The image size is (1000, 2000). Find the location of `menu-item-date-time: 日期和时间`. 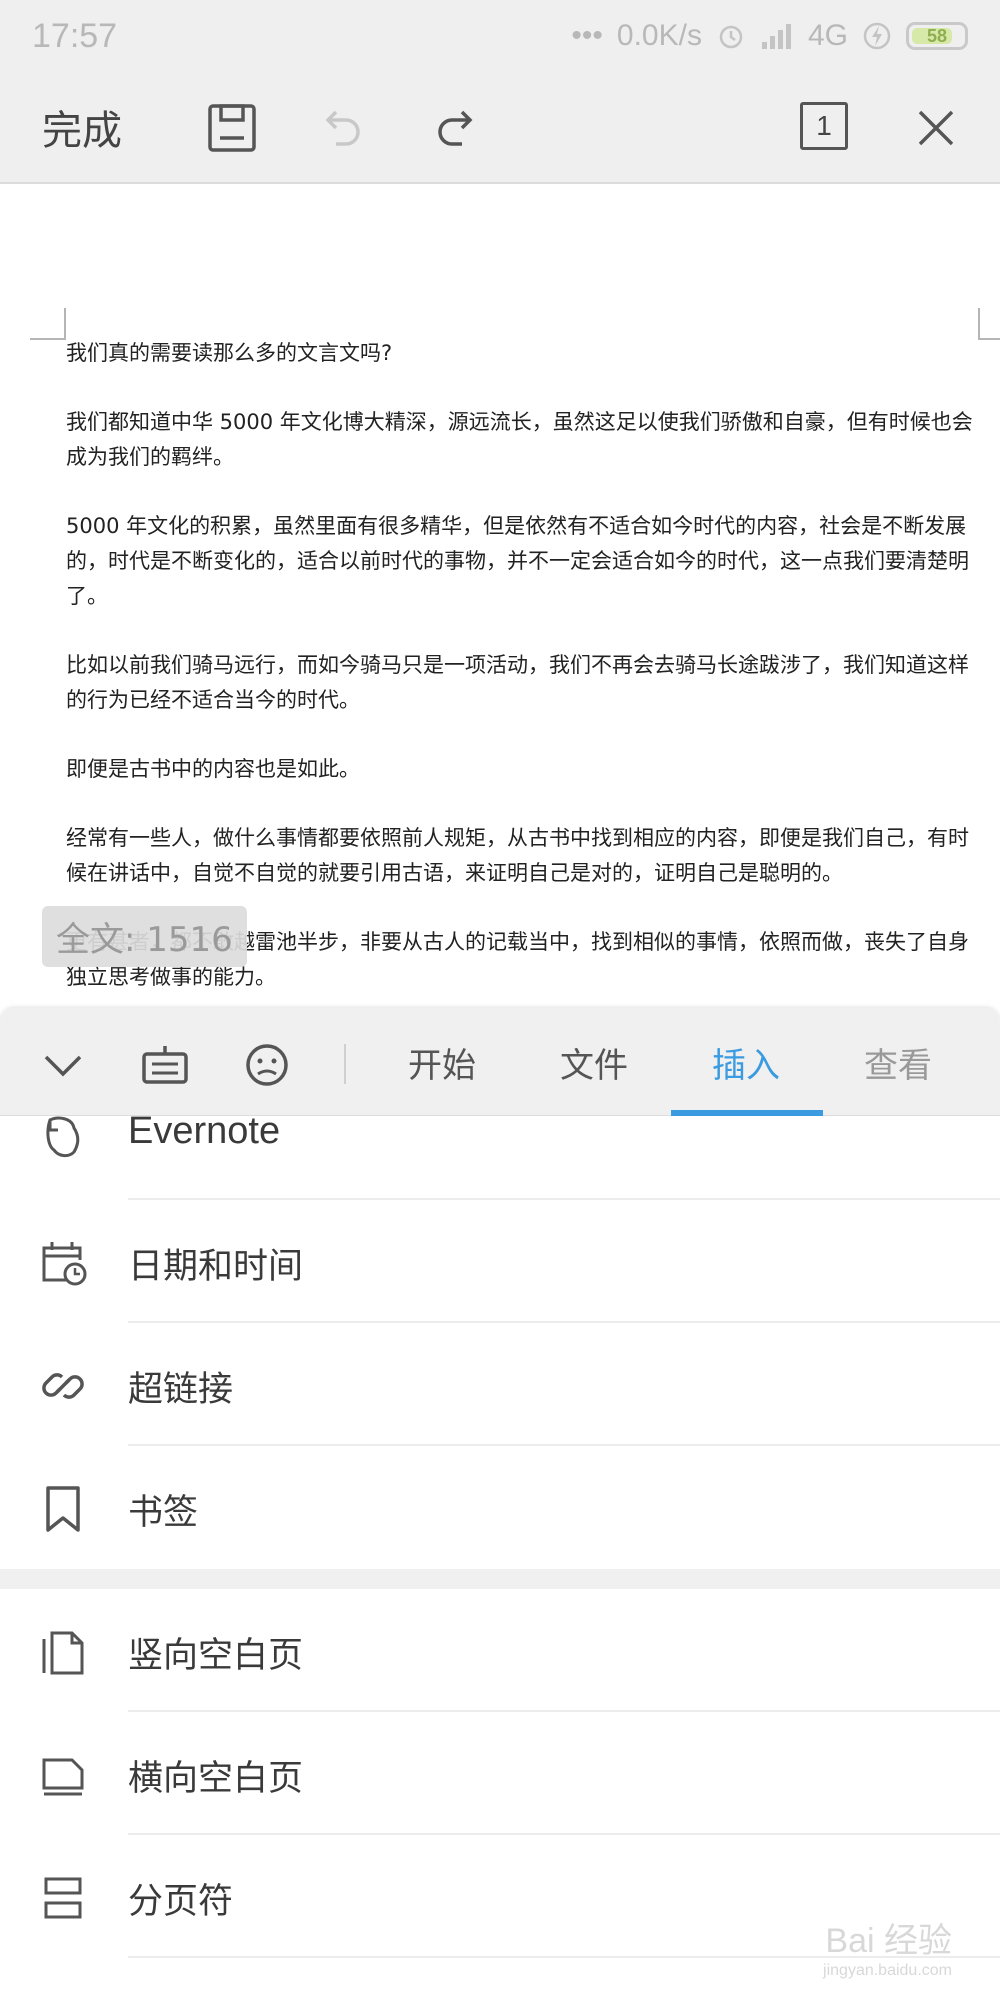

menu-item-date-time: 日期和时间 is located at coordinates (500, 1261).